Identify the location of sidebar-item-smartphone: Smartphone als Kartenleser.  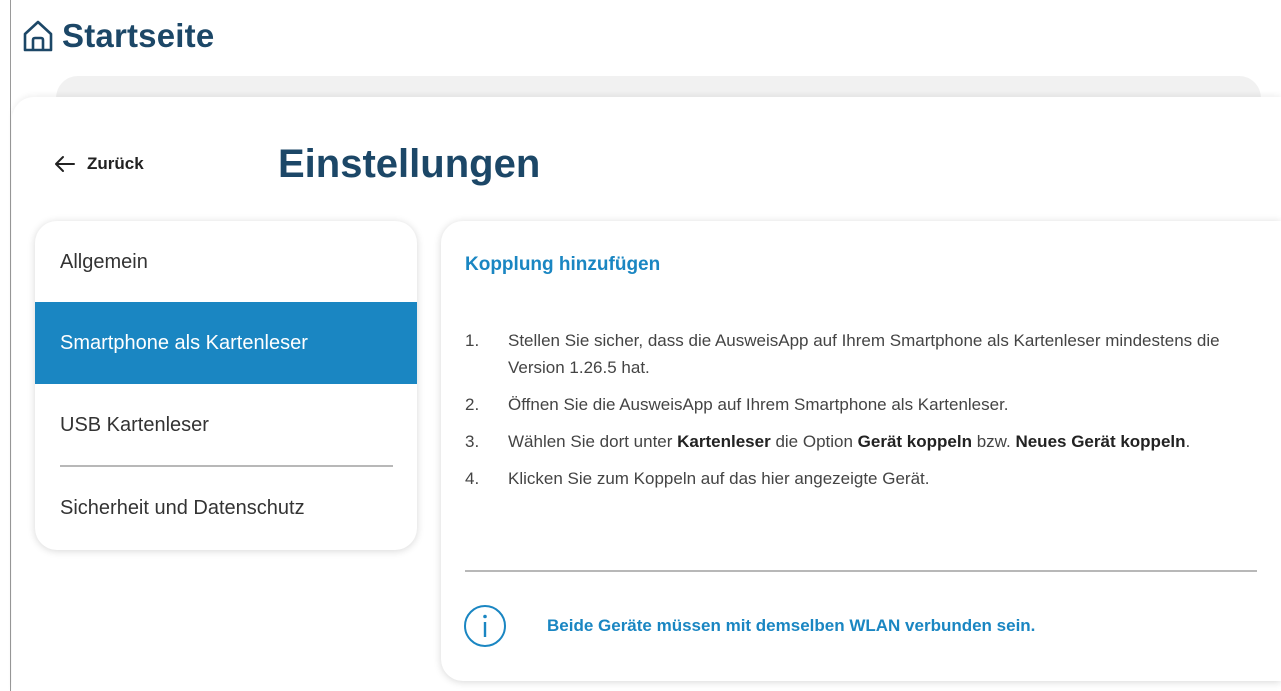
(226, 343).